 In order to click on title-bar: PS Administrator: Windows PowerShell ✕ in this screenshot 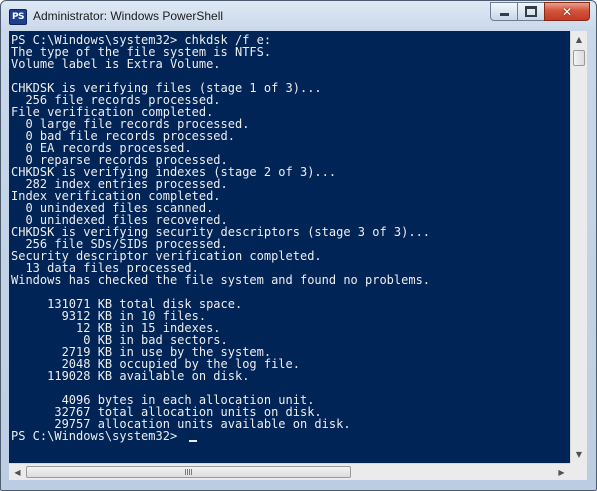, I will do `click(298, 16)`.